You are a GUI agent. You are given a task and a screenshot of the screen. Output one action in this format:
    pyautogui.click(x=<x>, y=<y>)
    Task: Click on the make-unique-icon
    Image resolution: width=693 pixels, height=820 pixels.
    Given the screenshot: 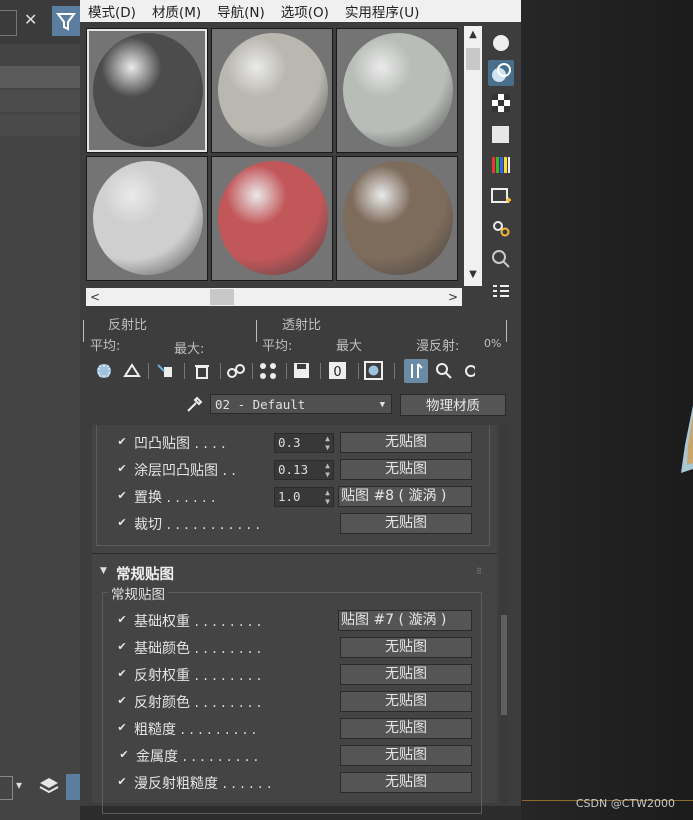 What is the action you would take?
    pyautogui.click(x=268, y=371)
    